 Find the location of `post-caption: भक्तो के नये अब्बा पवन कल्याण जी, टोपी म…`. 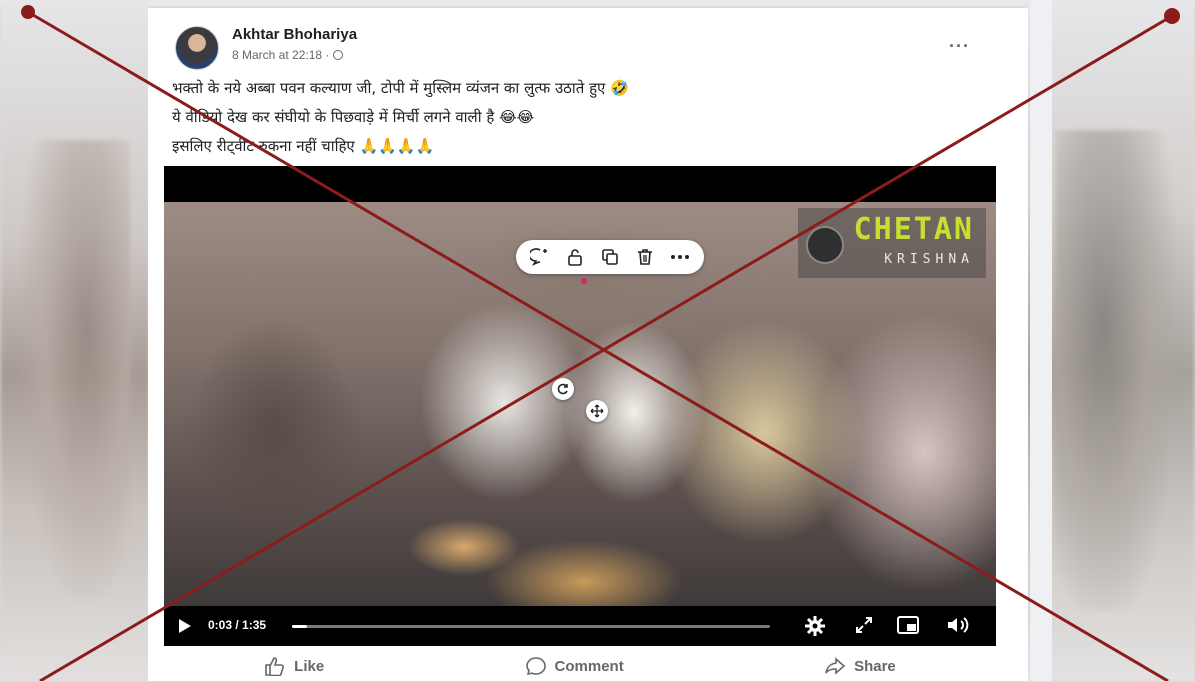

post-caption: भक्तो के नये अब्बा पवन कल्याण जी, टोपी म… is located at coordinates (582, 117).